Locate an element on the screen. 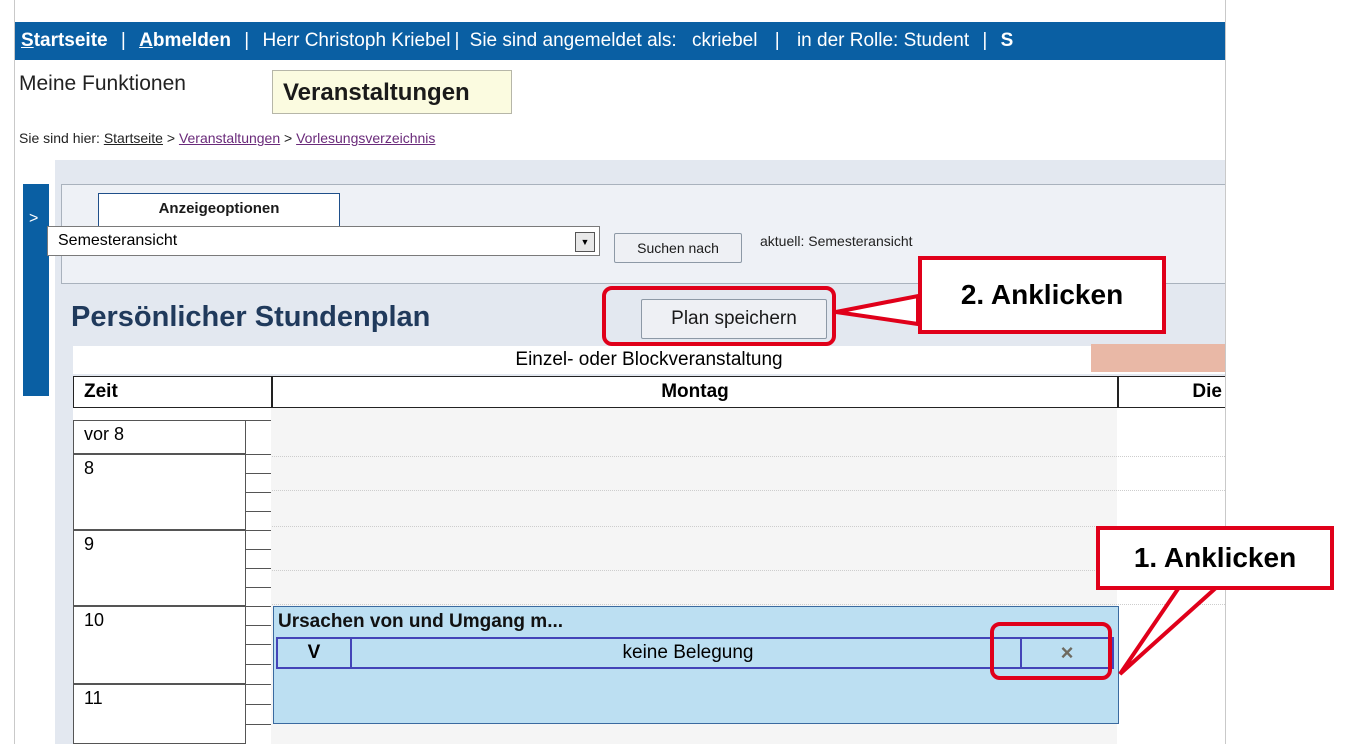  column-header-dienstag: Die is located at coordinates (1171, 392).